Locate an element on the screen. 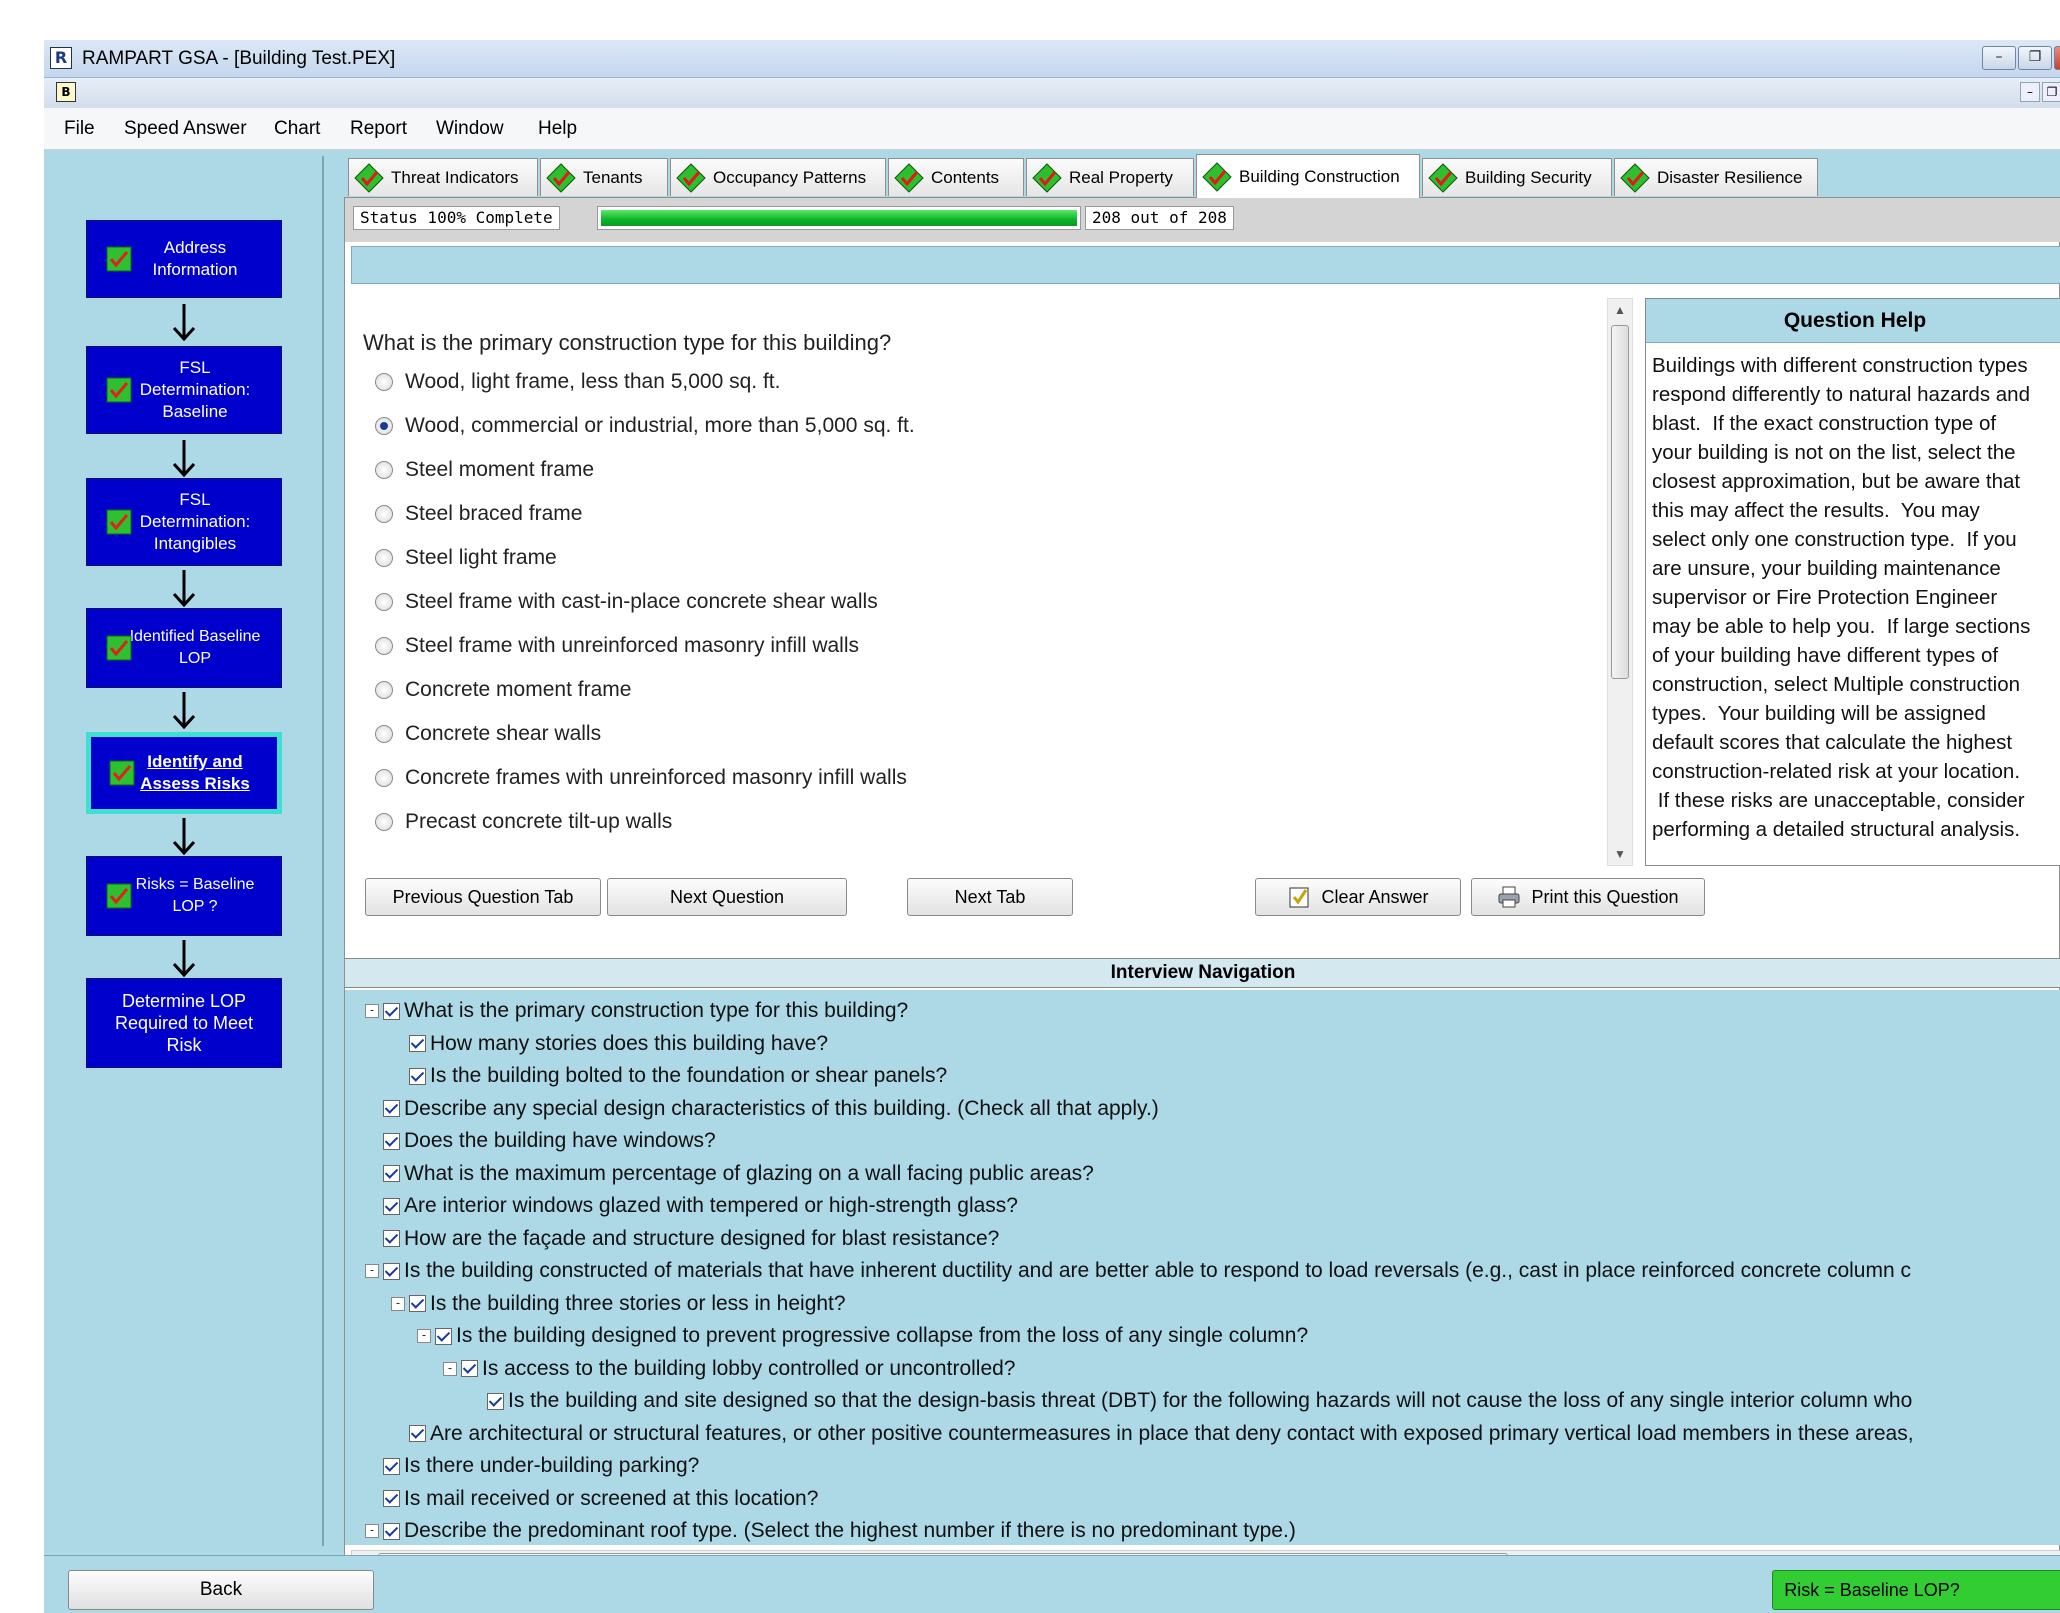  tab-building-security: Building Security is located at coordinates (1517, 177).